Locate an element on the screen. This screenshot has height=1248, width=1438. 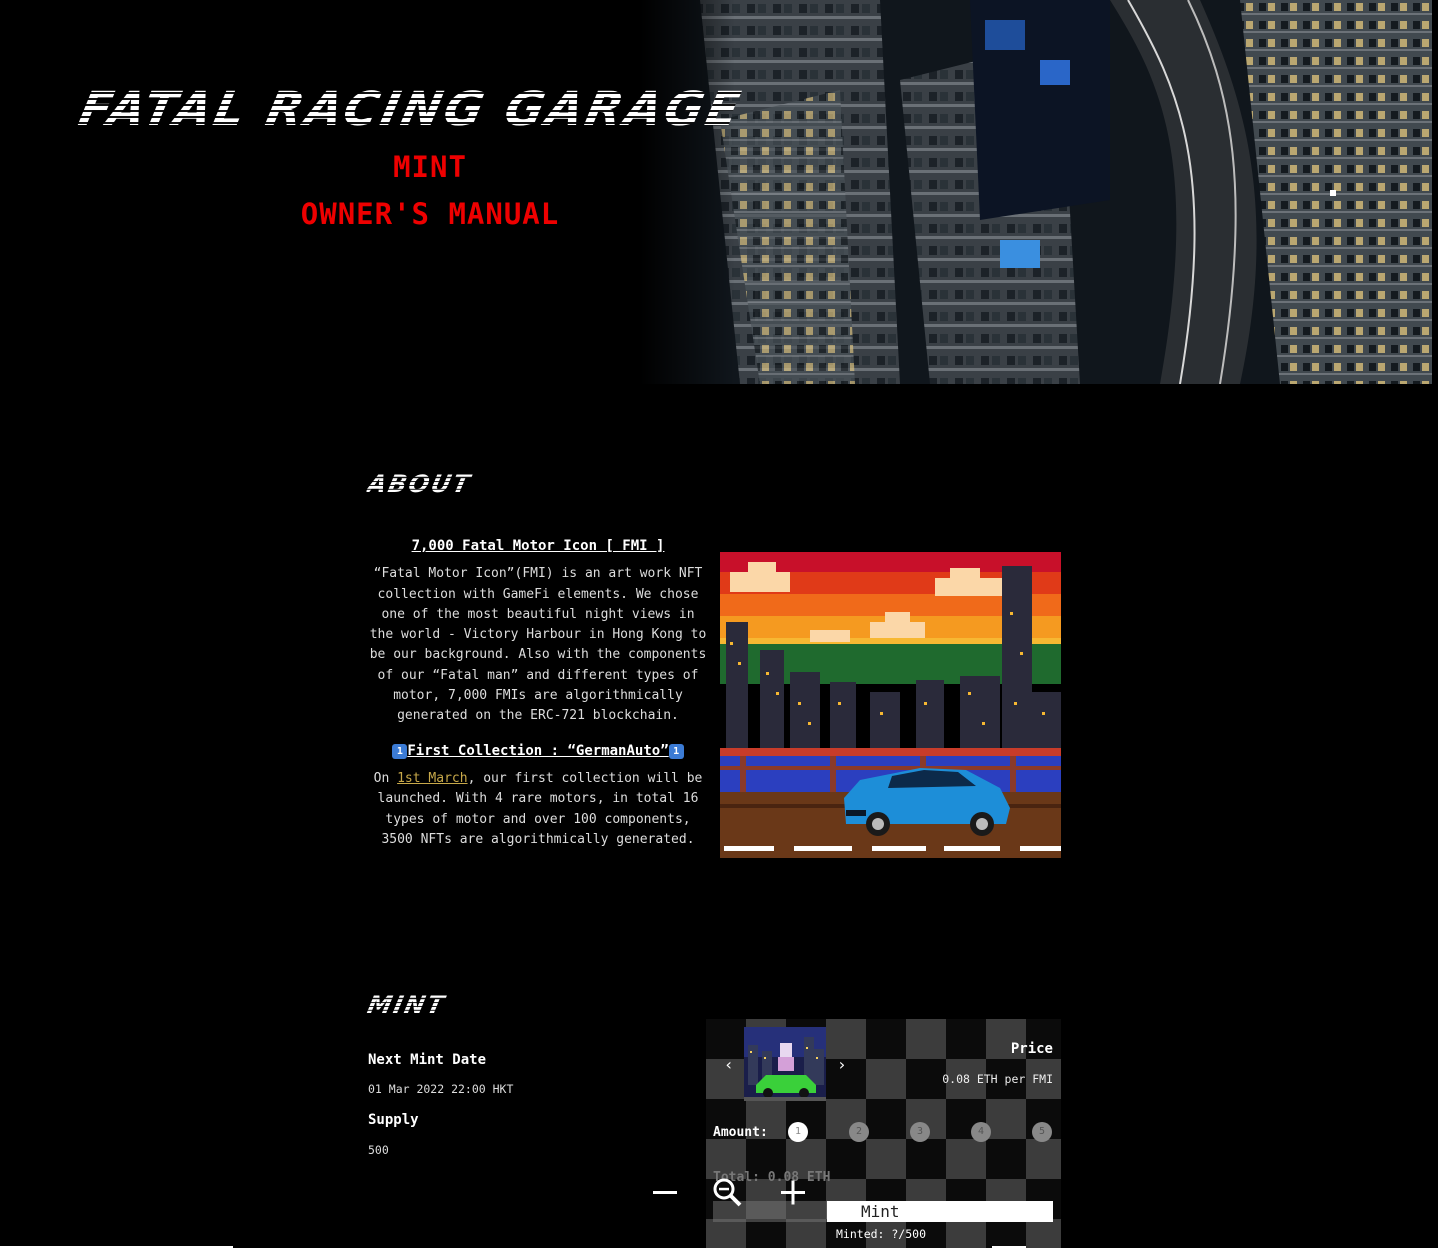
nft-preview-thumbnail is located at coordinates (785, 1064).